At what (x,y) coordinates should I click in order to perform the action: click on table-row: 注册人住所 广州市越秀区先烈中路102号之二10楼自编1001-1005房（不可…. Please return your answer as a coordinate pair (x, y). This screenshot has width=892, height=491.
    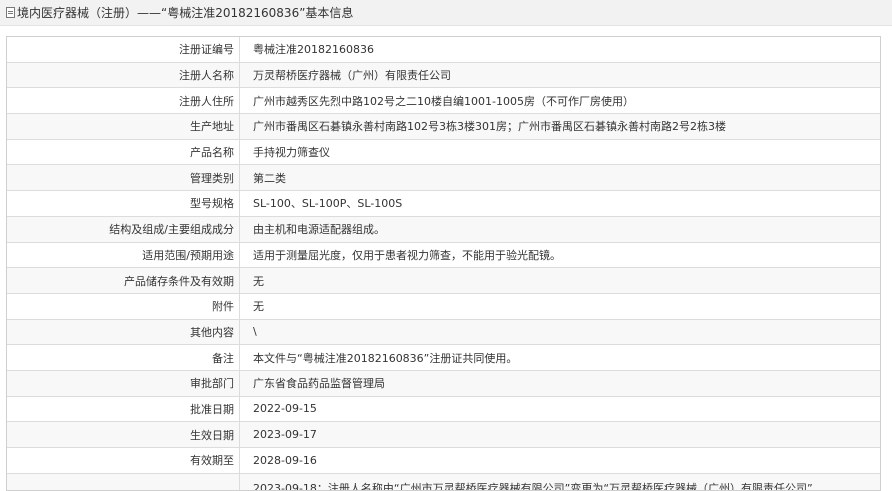
    Looking at the image, I should click on (443, 101).